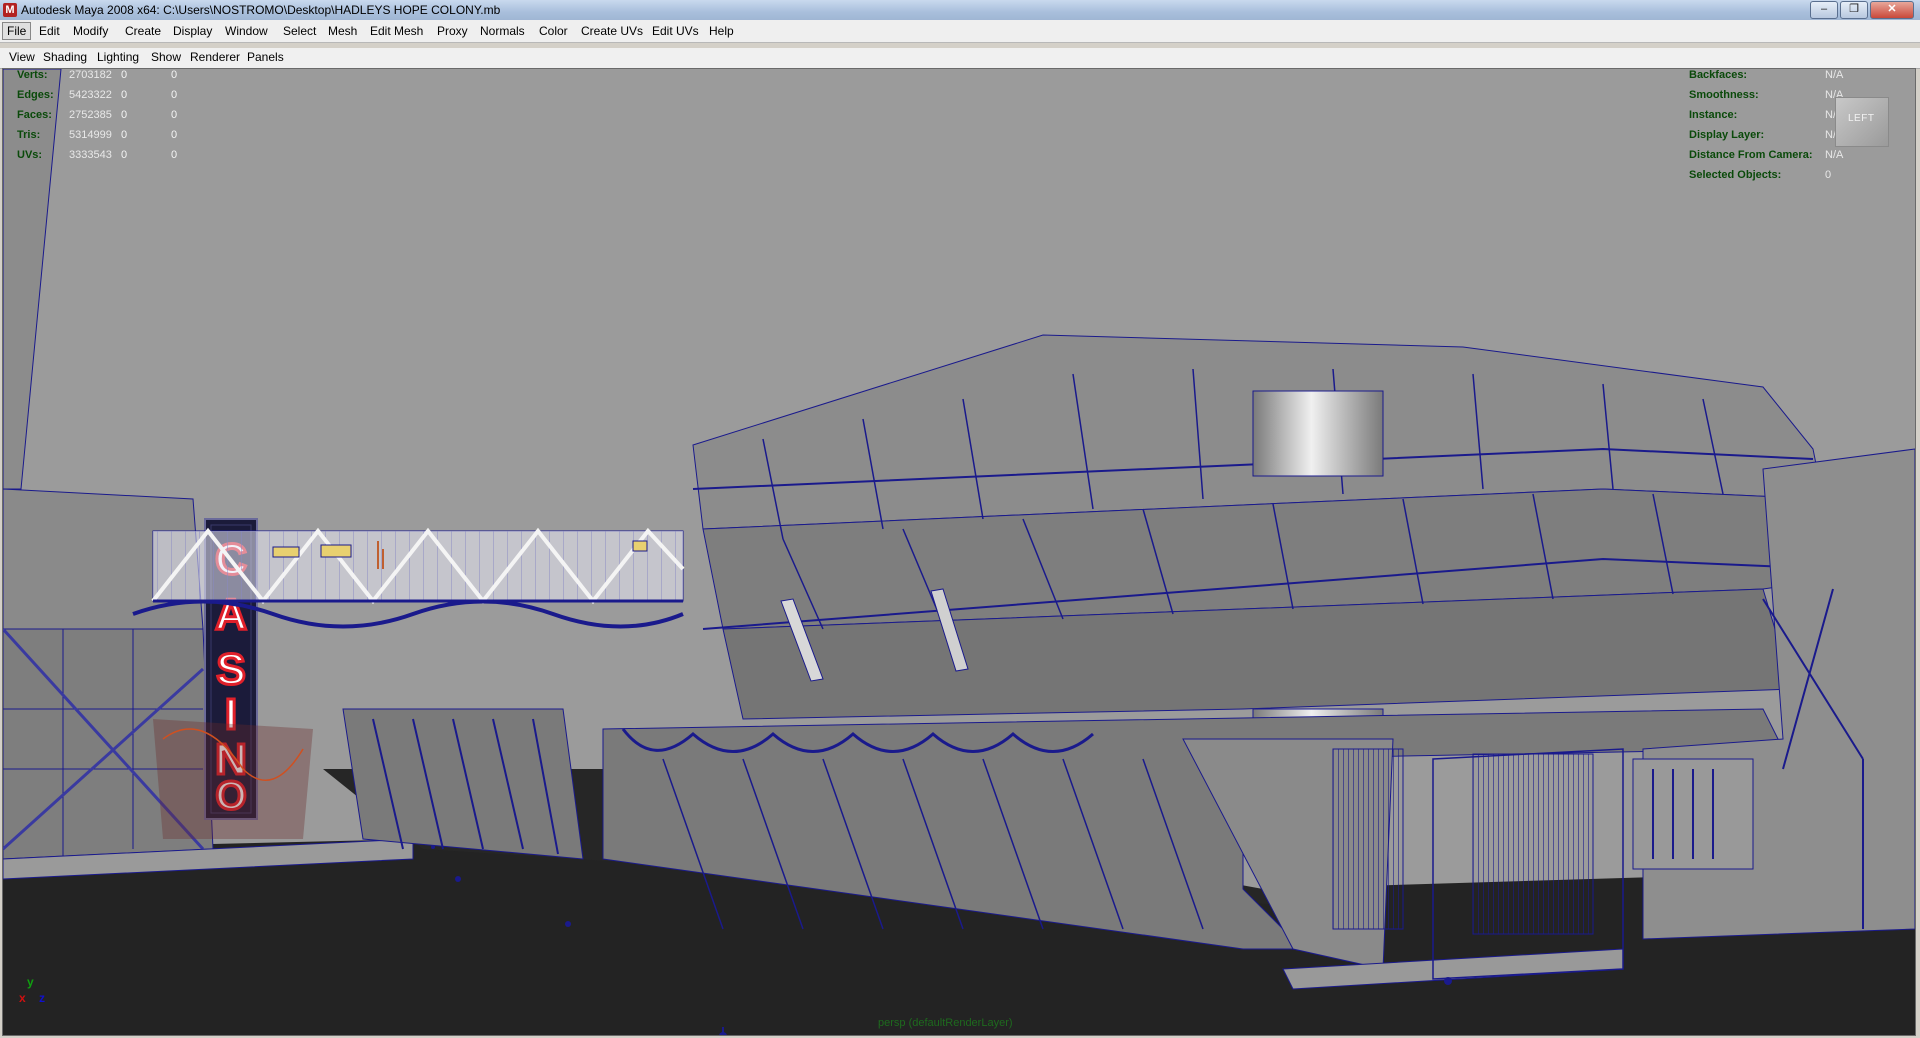  I want to click on axis-y-label: y, so click(30, 982).